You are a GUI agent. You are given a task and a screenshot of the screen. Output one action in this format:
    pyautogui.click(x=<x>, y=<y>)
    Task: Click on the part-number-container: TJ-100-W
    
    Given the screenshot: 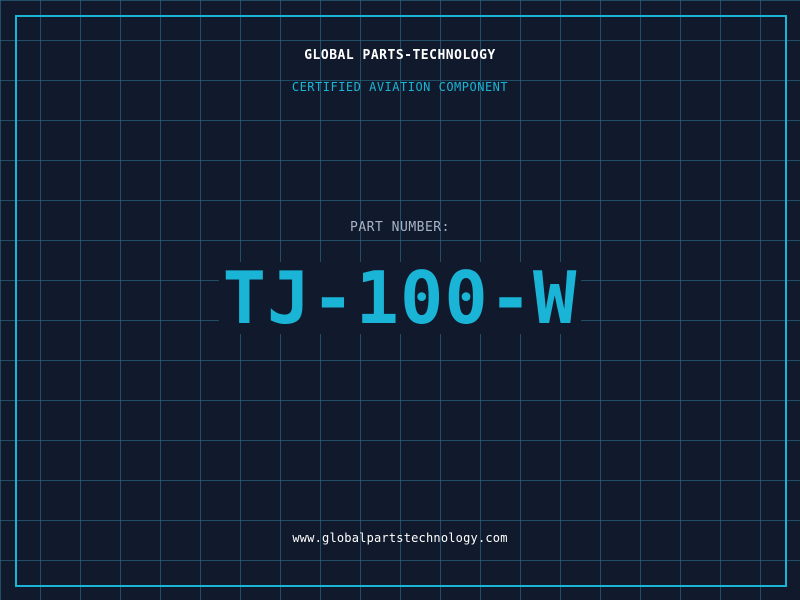 What is the action you would take?
    pyautogui.click(x=400, y=298)
    